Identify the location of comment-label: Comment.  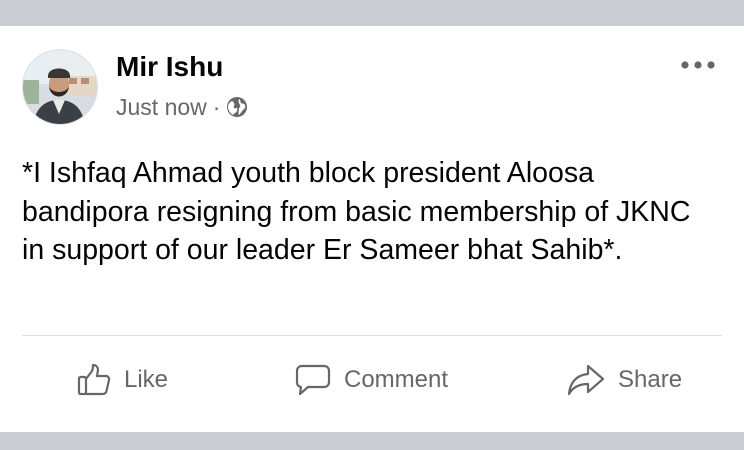
(396, 379).